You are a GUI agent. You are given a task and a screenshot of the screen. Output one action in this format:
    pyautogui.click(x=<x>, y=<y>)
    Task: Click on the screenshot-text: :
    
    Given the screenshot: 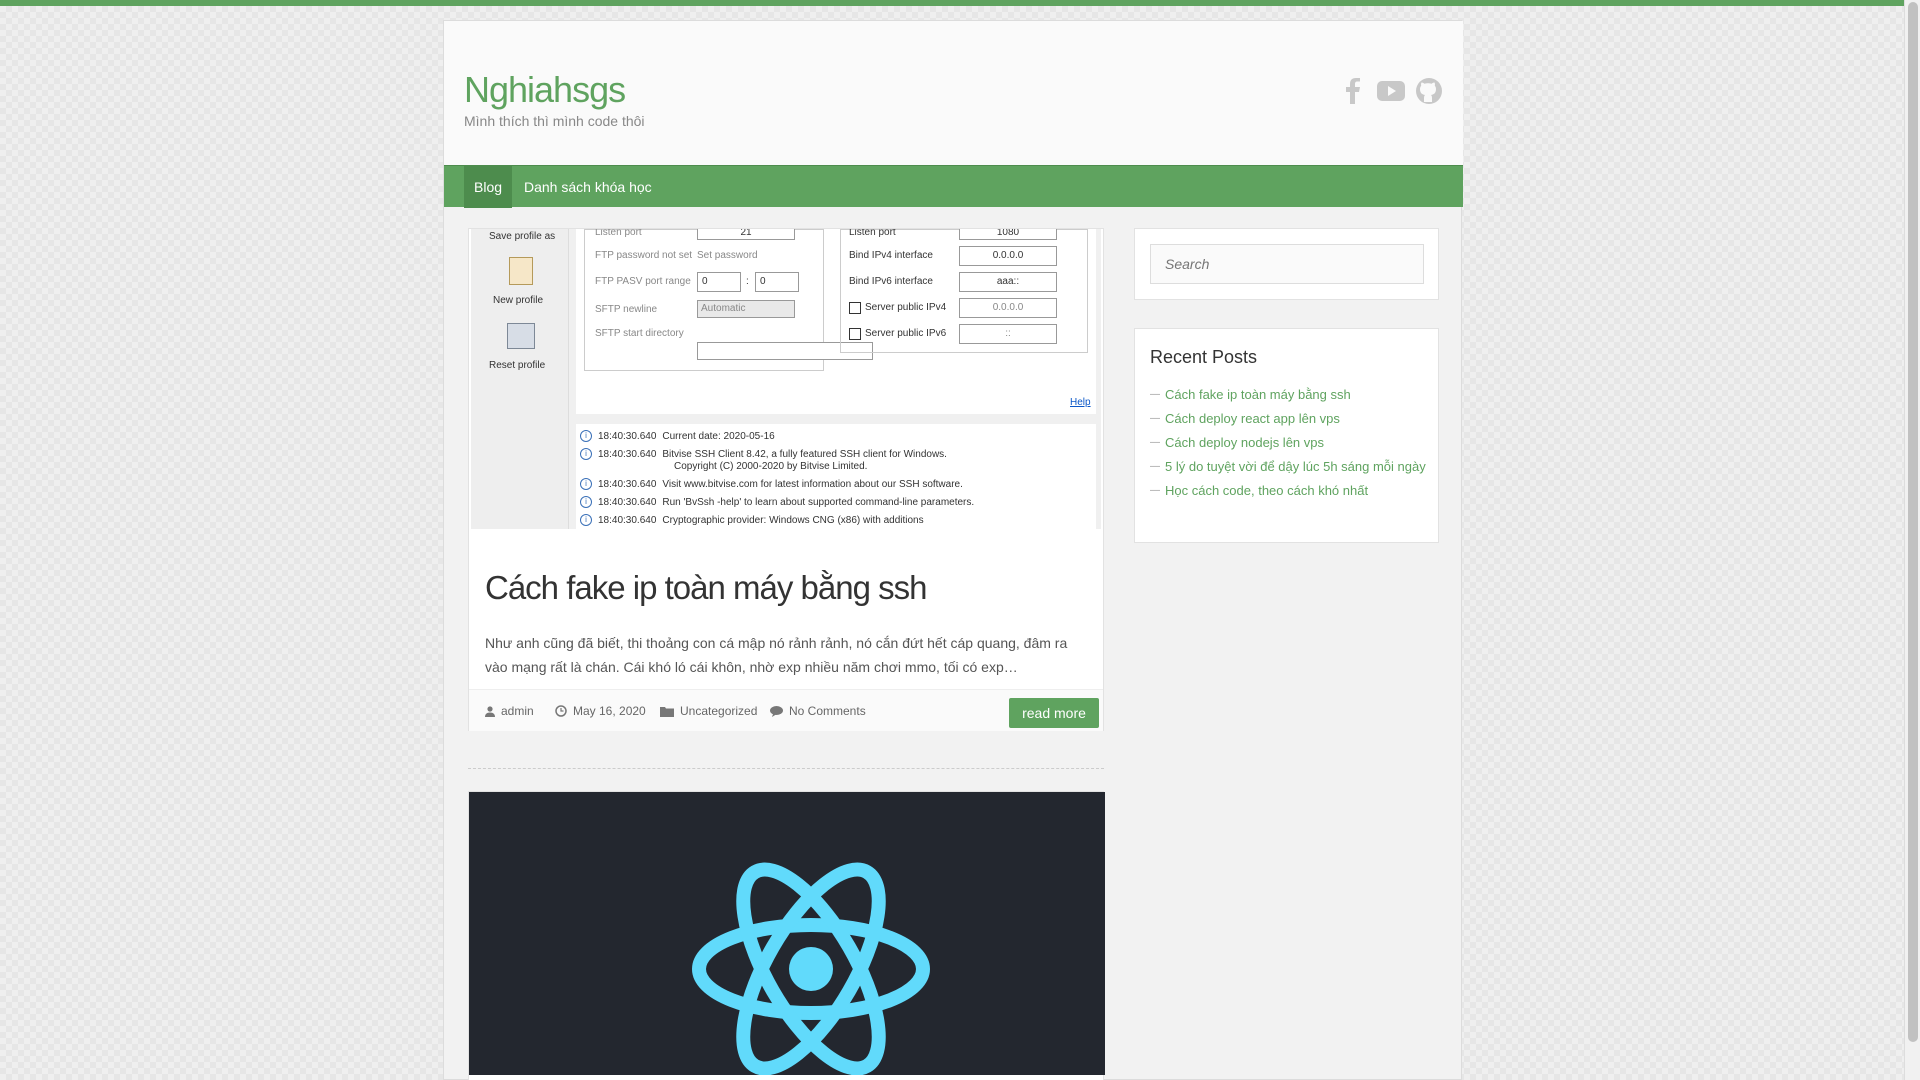 What is the action you would take?
    pyautogui.click(x=747, y=281)
    